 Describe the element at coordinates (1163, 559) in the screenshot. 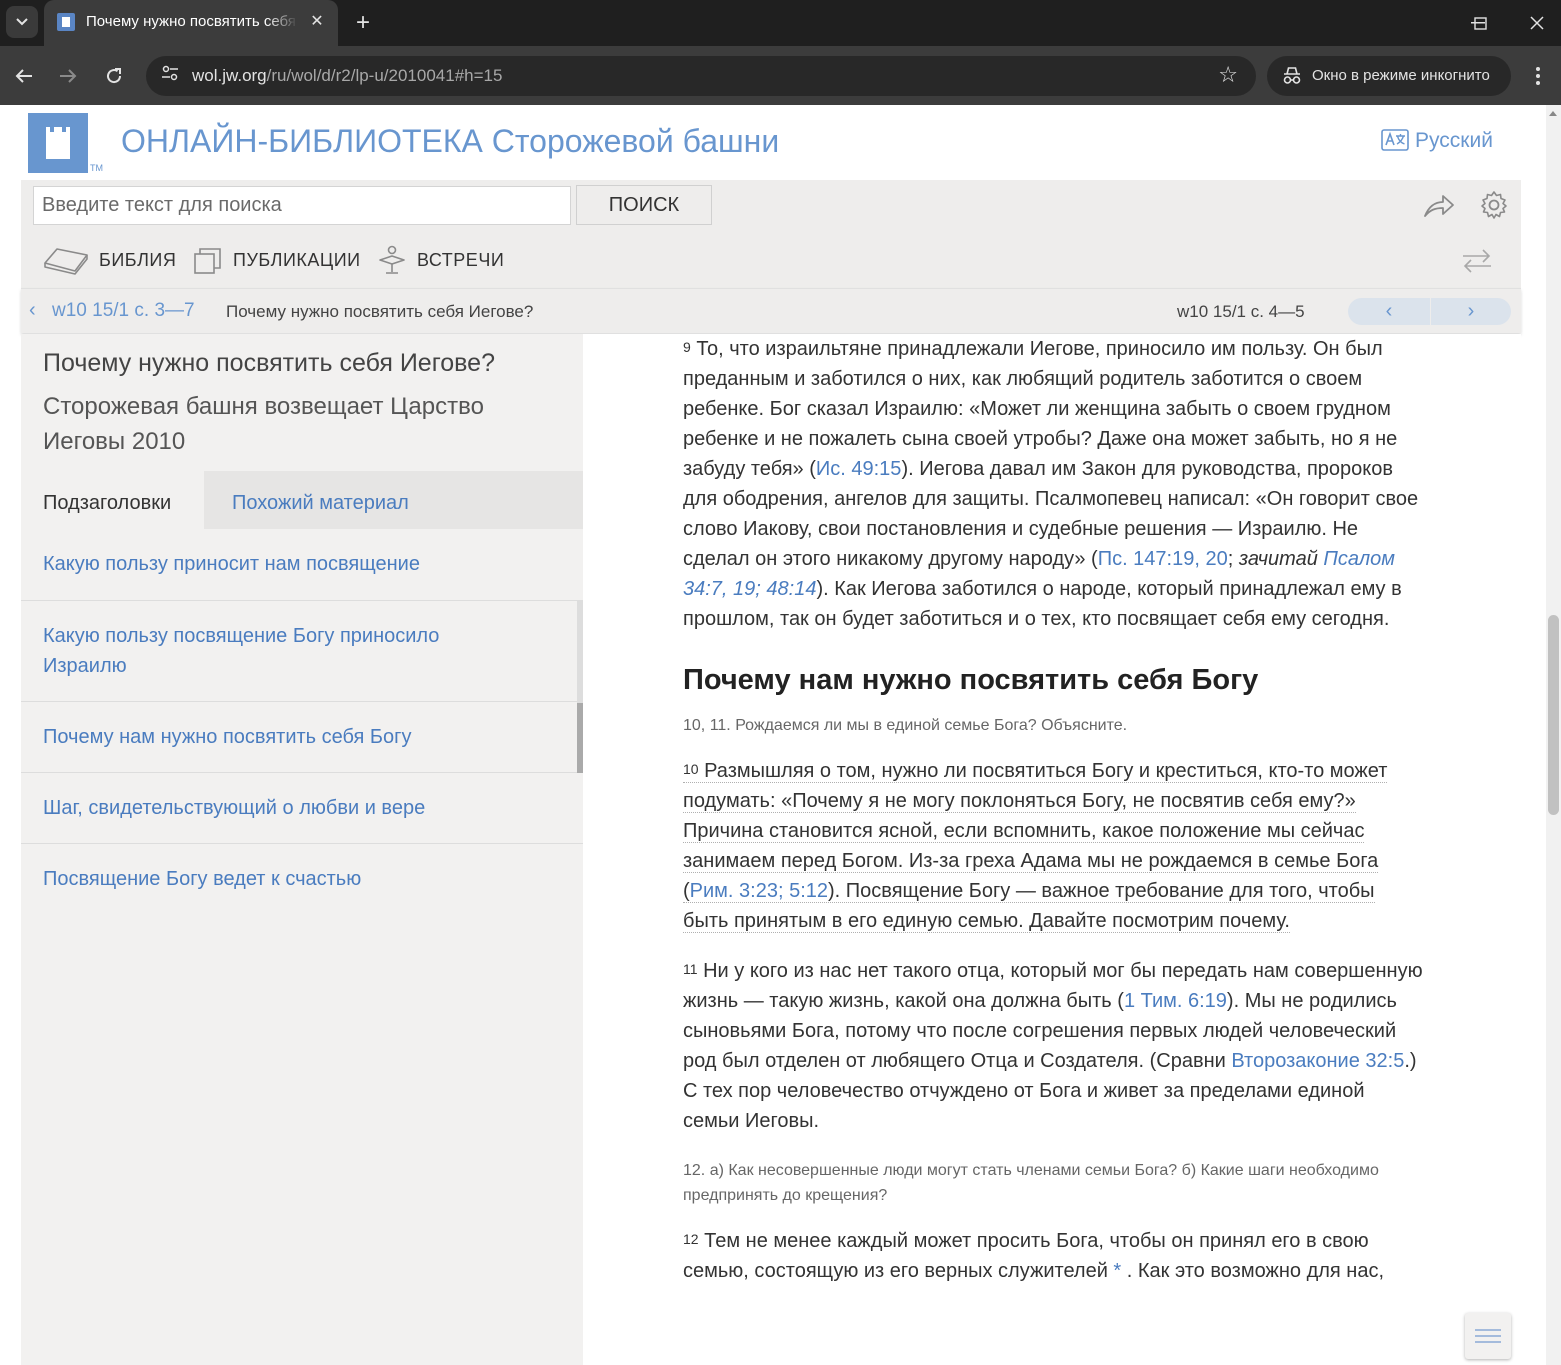

I see `scripture-link: Пс. 147:19, 20` at that location.